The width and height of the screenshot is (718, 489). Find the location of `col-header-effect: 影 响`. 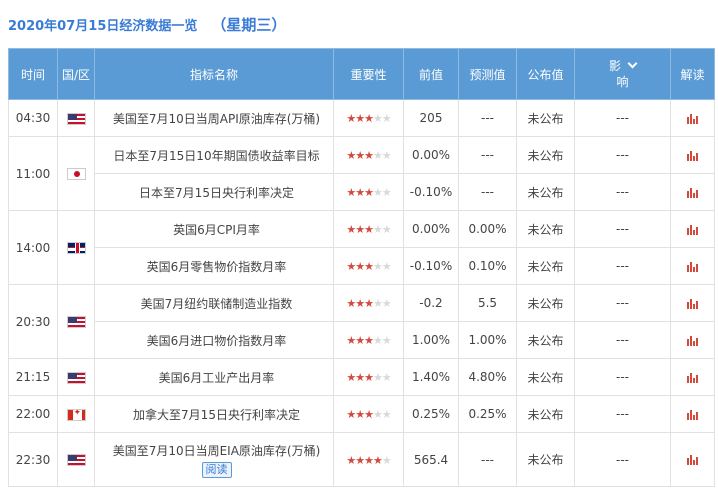

col-header-effect: 影 响 is located at coordinates (622, 74).